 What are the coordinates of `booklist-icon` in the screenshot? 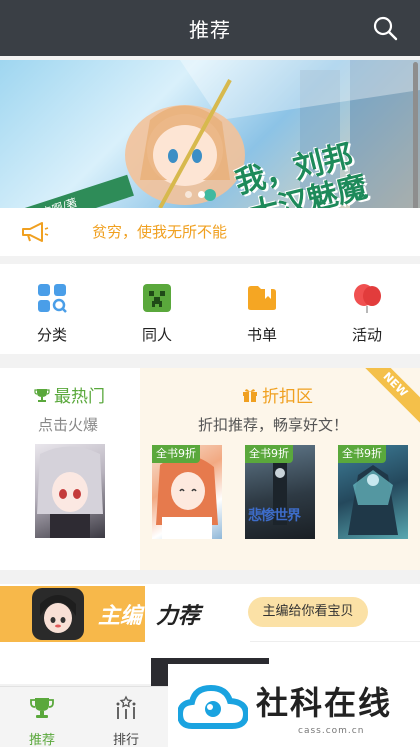 It's located at (262, 298).